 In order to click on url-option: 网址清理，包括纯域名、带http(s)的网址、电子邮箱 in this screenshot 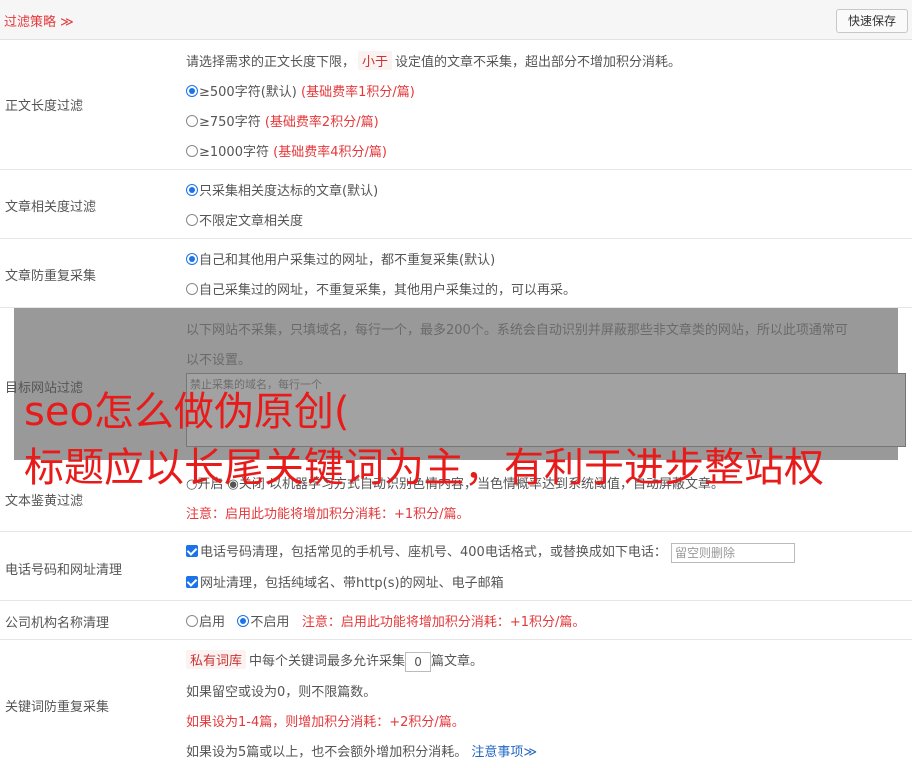, I will do `click(345, 581)`.